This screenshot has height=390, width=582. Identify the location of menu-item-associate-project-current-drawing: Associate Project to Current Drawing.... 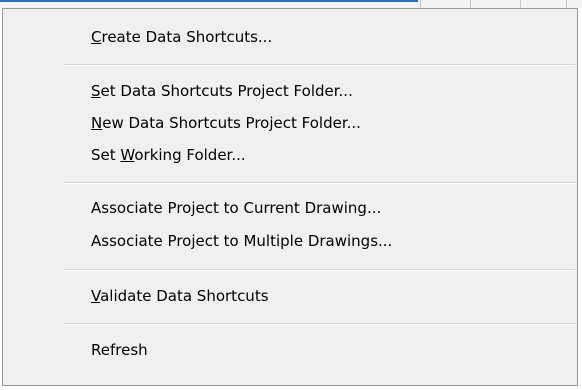
(290, 208).